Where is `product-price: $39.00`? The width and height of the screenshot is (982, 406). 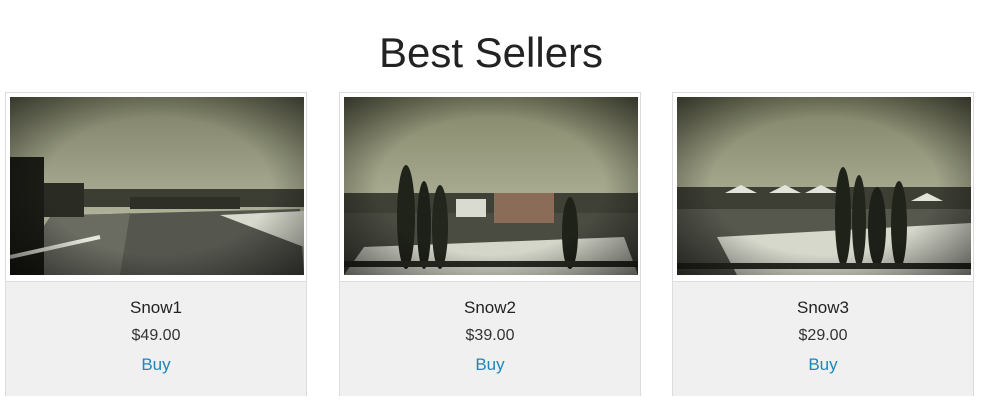
product-price: $39.00 is located at coordinates (490, 335).